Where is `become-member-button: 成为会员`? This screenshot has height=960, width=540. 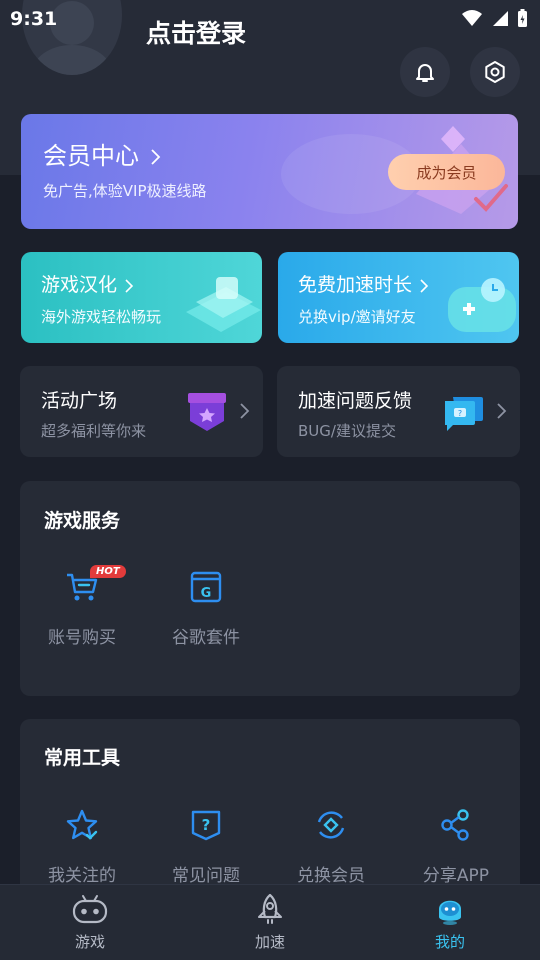
become-member-button: 成为会员 is located at coordinates (446, 172).